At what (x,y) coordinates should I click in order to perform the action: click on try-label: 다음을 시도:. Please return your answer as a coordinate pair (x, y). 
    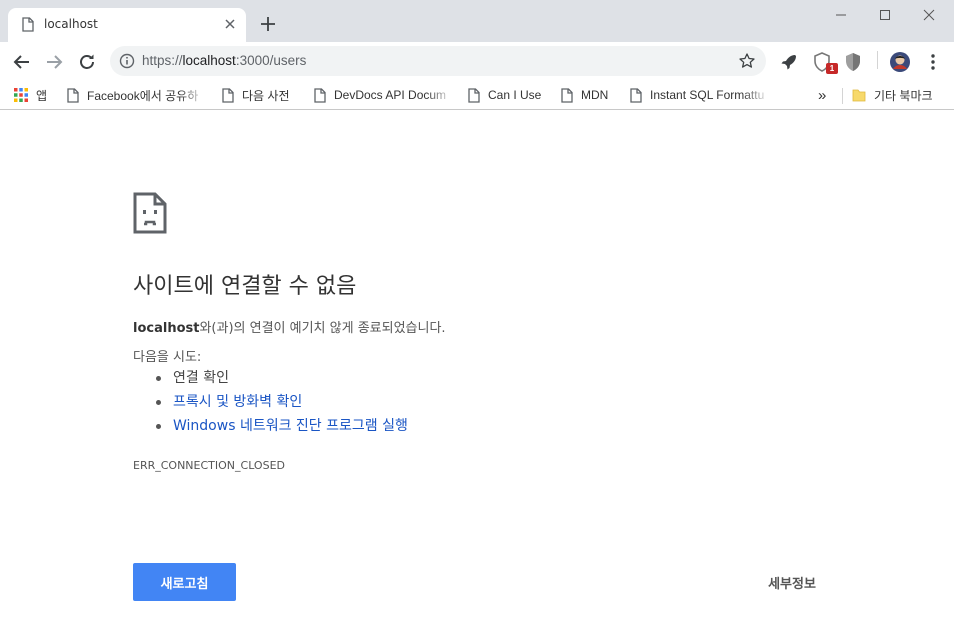
    Looking at the image, I should click on (167, 357).